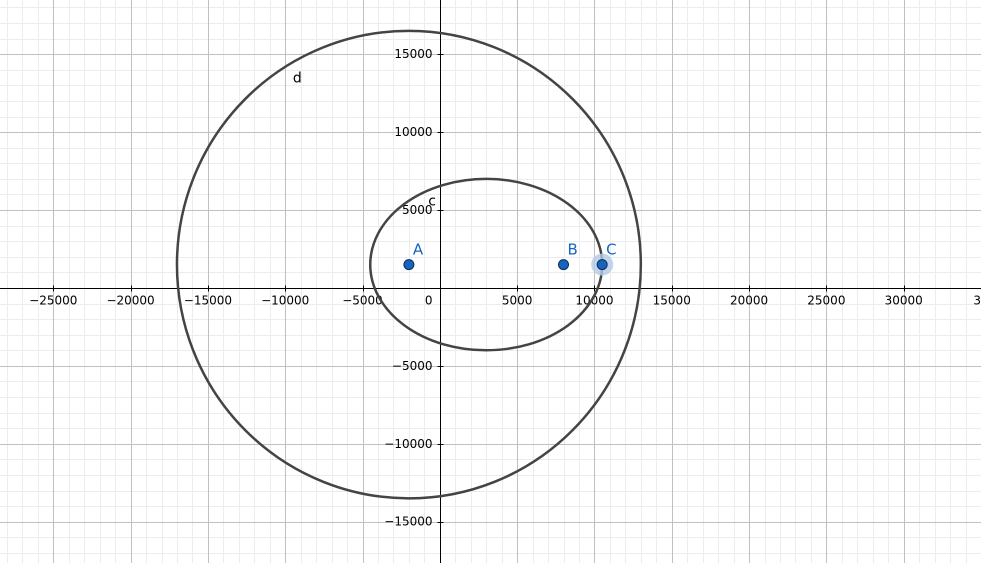 This screenshot has height=563, width=981. What do you see at coordinates (826, 301) in the screenshot?
I see `x-tick-label: 25000` at bounding box center [826, 301].